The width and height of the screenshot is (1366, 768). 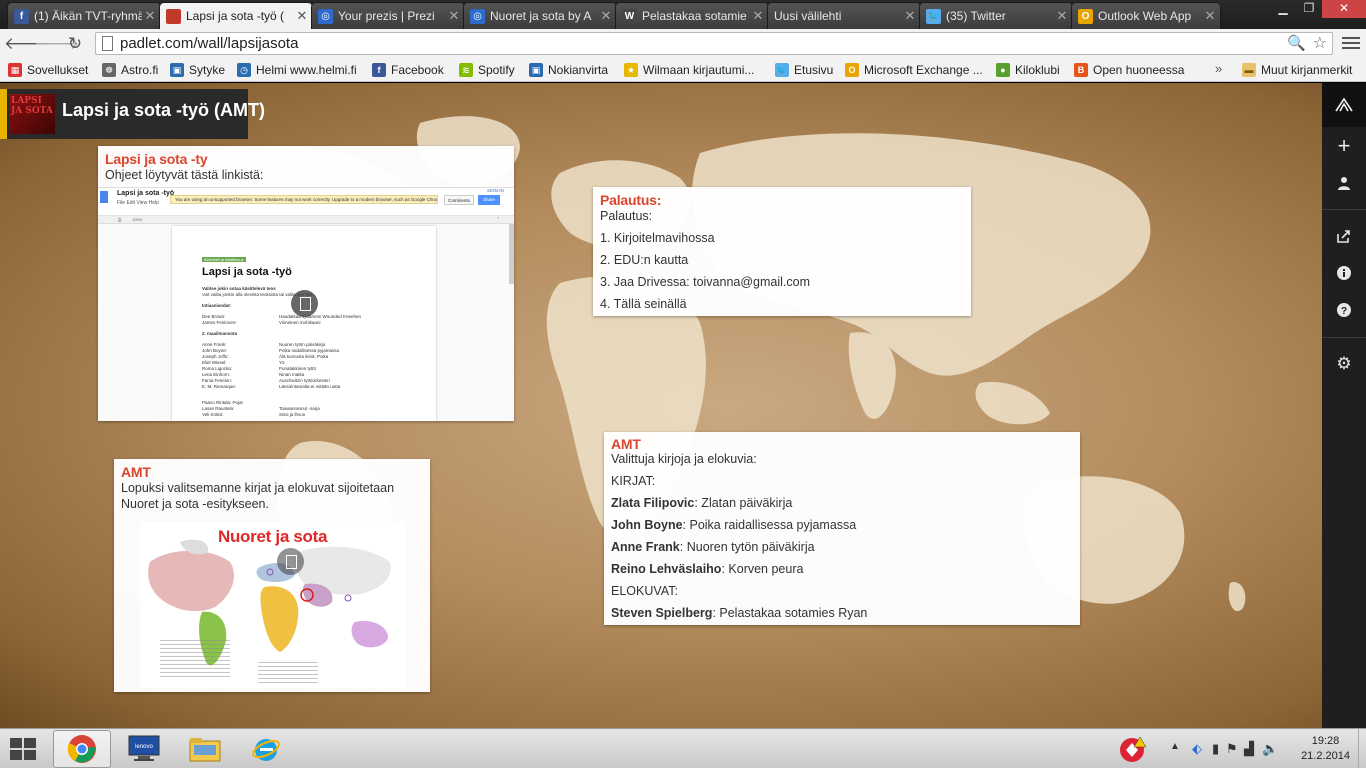 I want to click on bookmark-star-icon: ☆, so click(x=1320, y=43).